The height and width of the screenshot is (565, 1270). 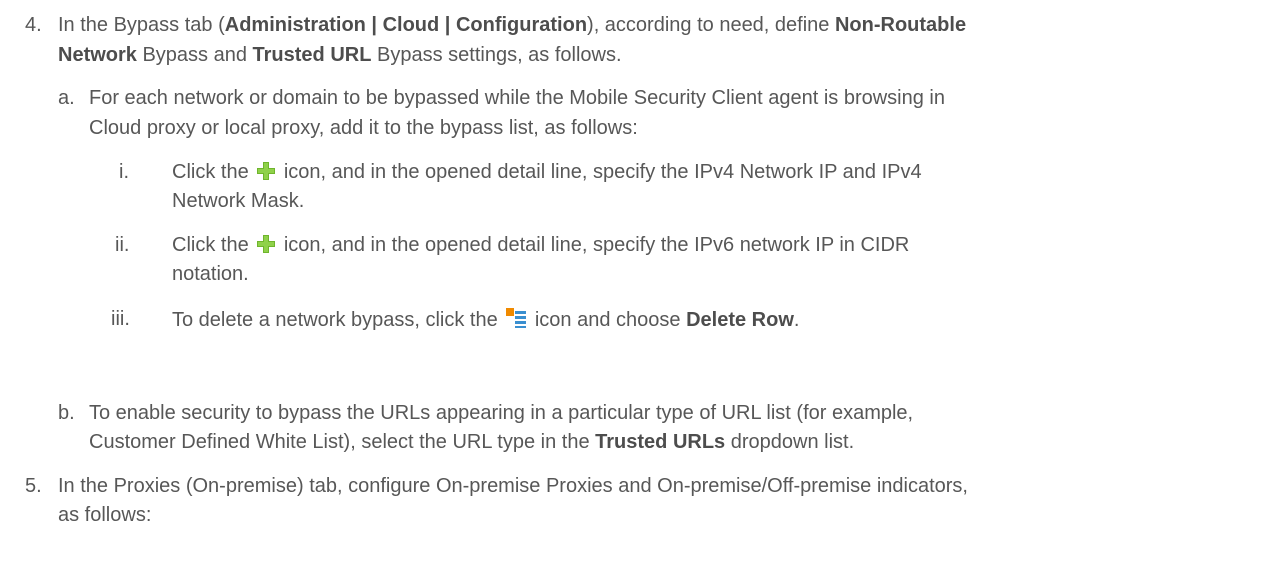 I want to click on step-5-line-2: as follows:, so click(x=105, y=515).